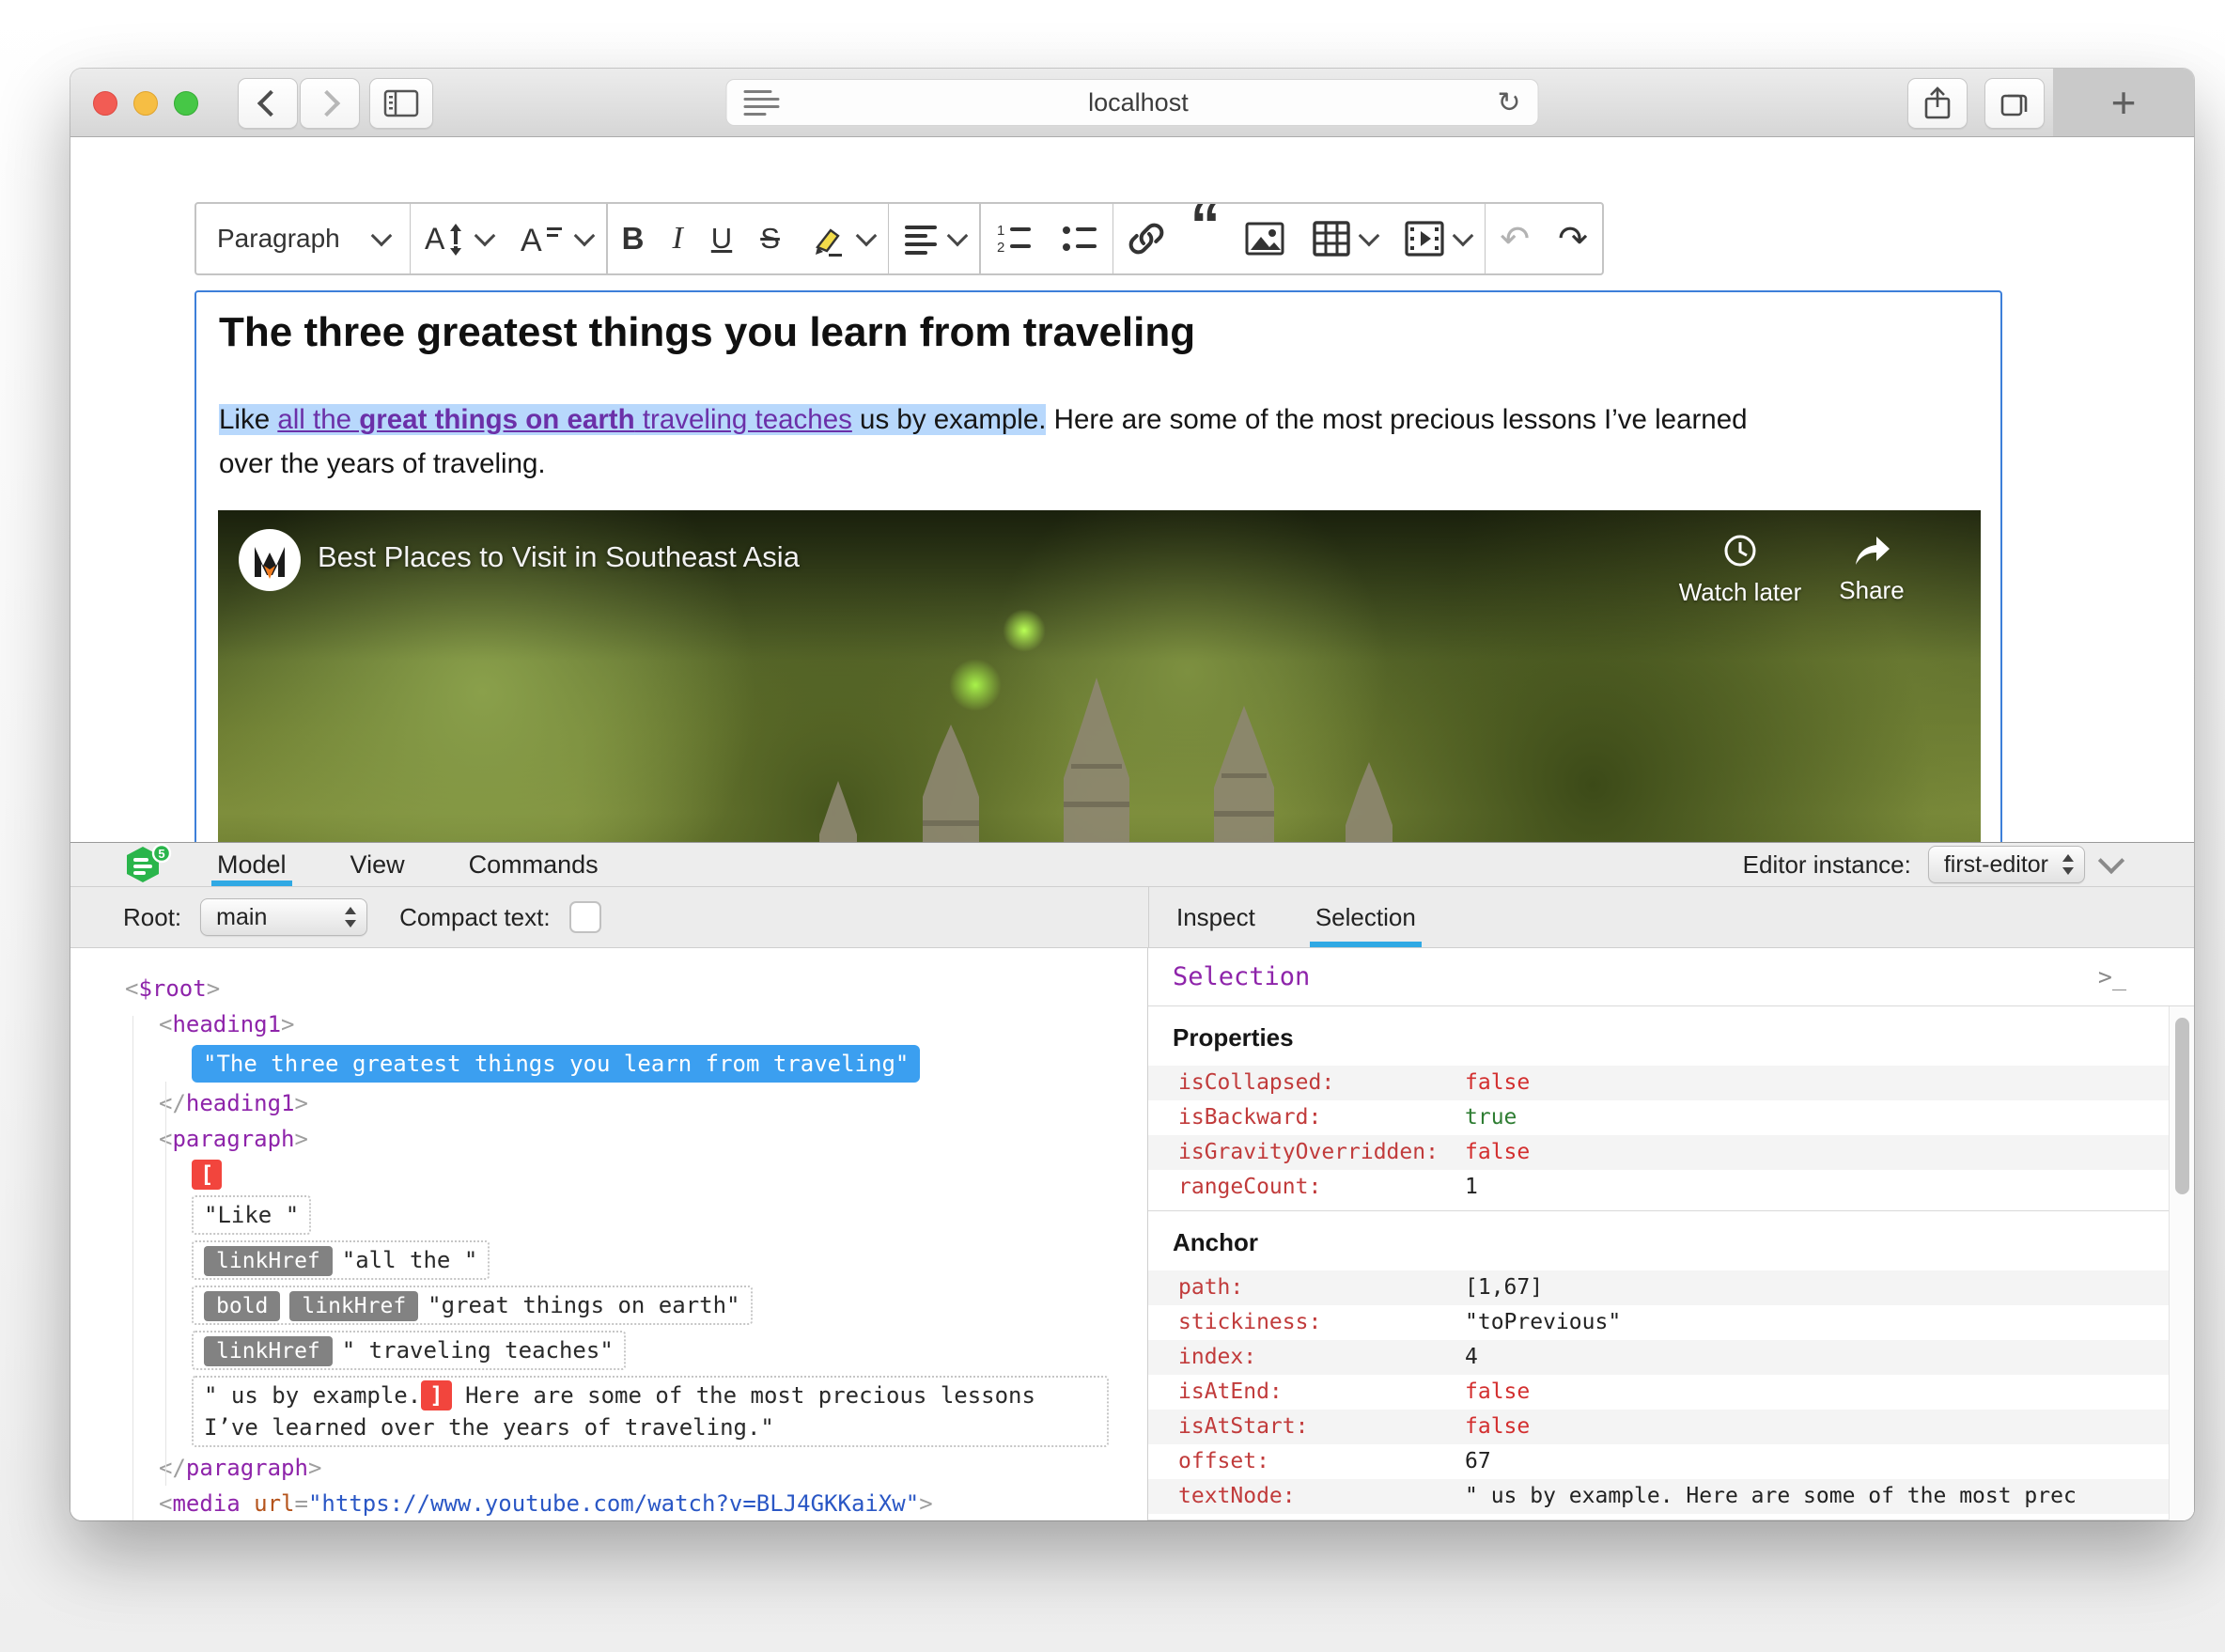 The image size is (2225, 1652). Describe the element at coordinates (2182, 1106) in the screenshot. I see `pane-scrollbar-thumb` at that location.